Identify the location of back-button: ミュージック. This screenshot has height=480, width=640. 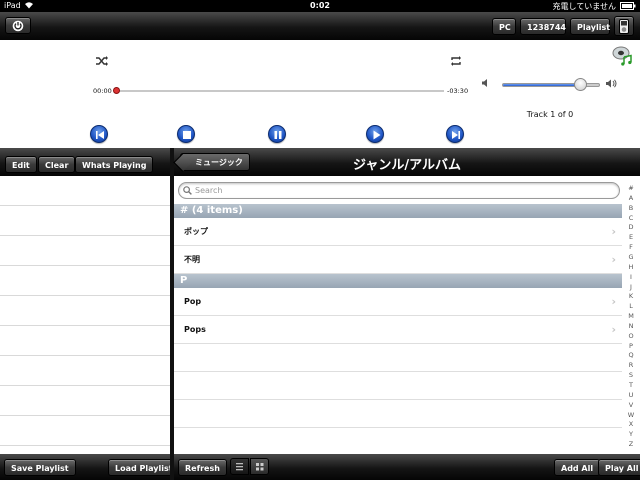
(215, 162).